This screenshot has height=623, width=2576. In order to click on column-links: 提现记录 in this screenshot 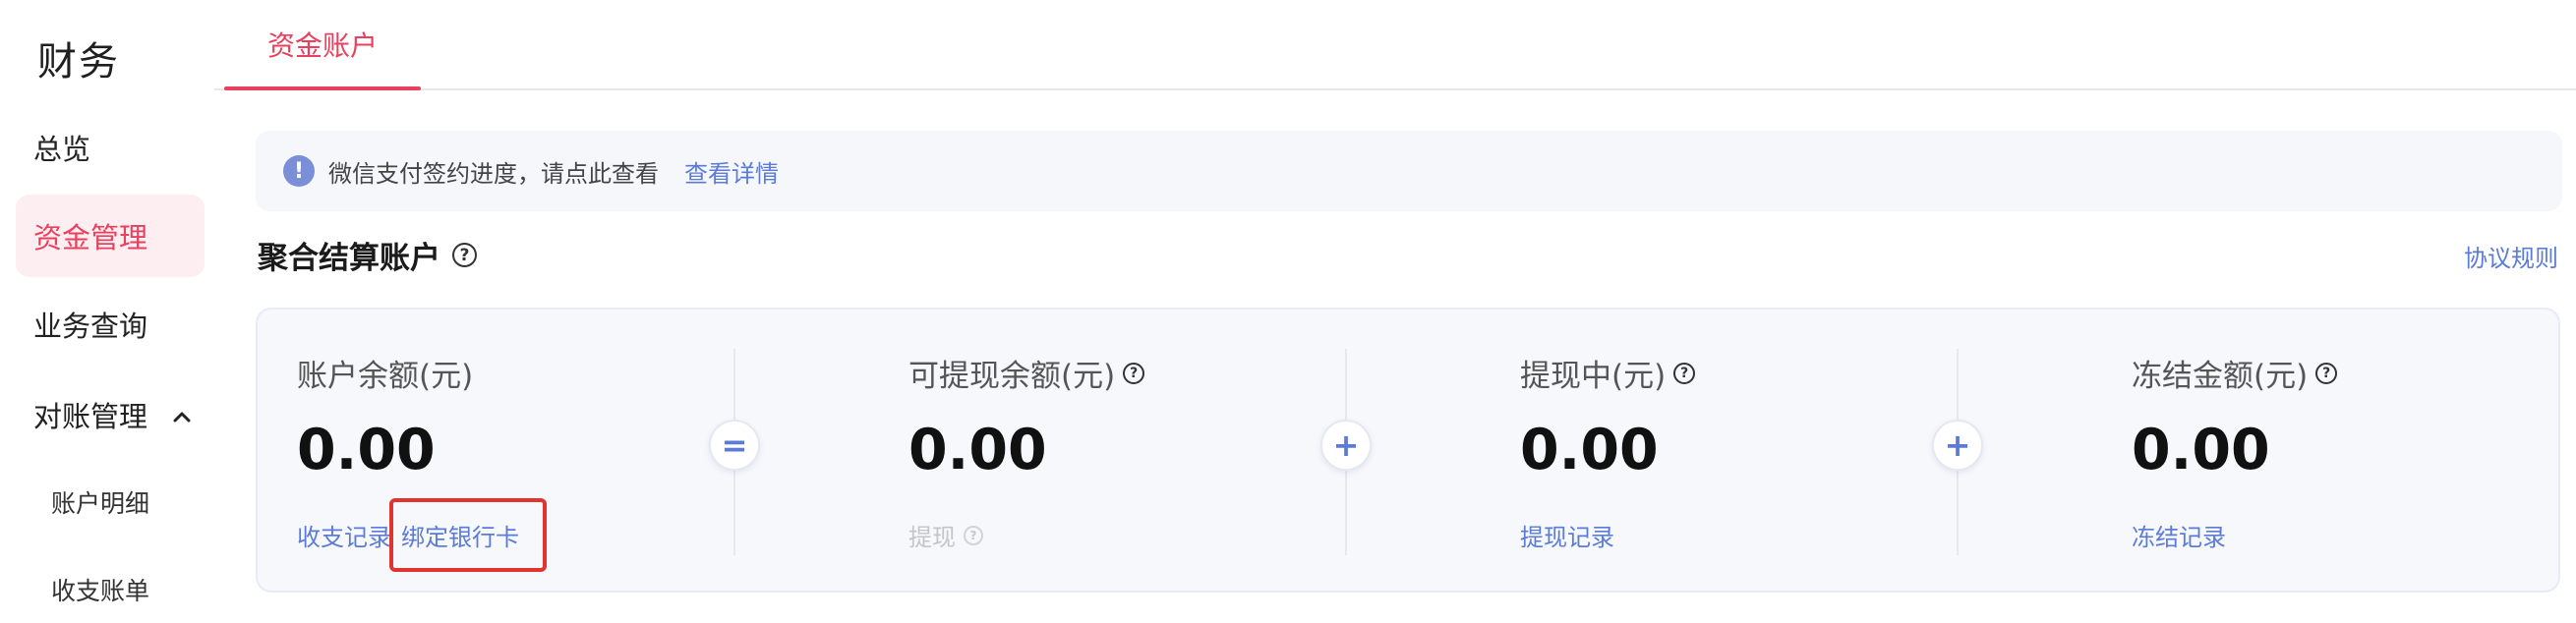, I will do `click(1567, 535)`.